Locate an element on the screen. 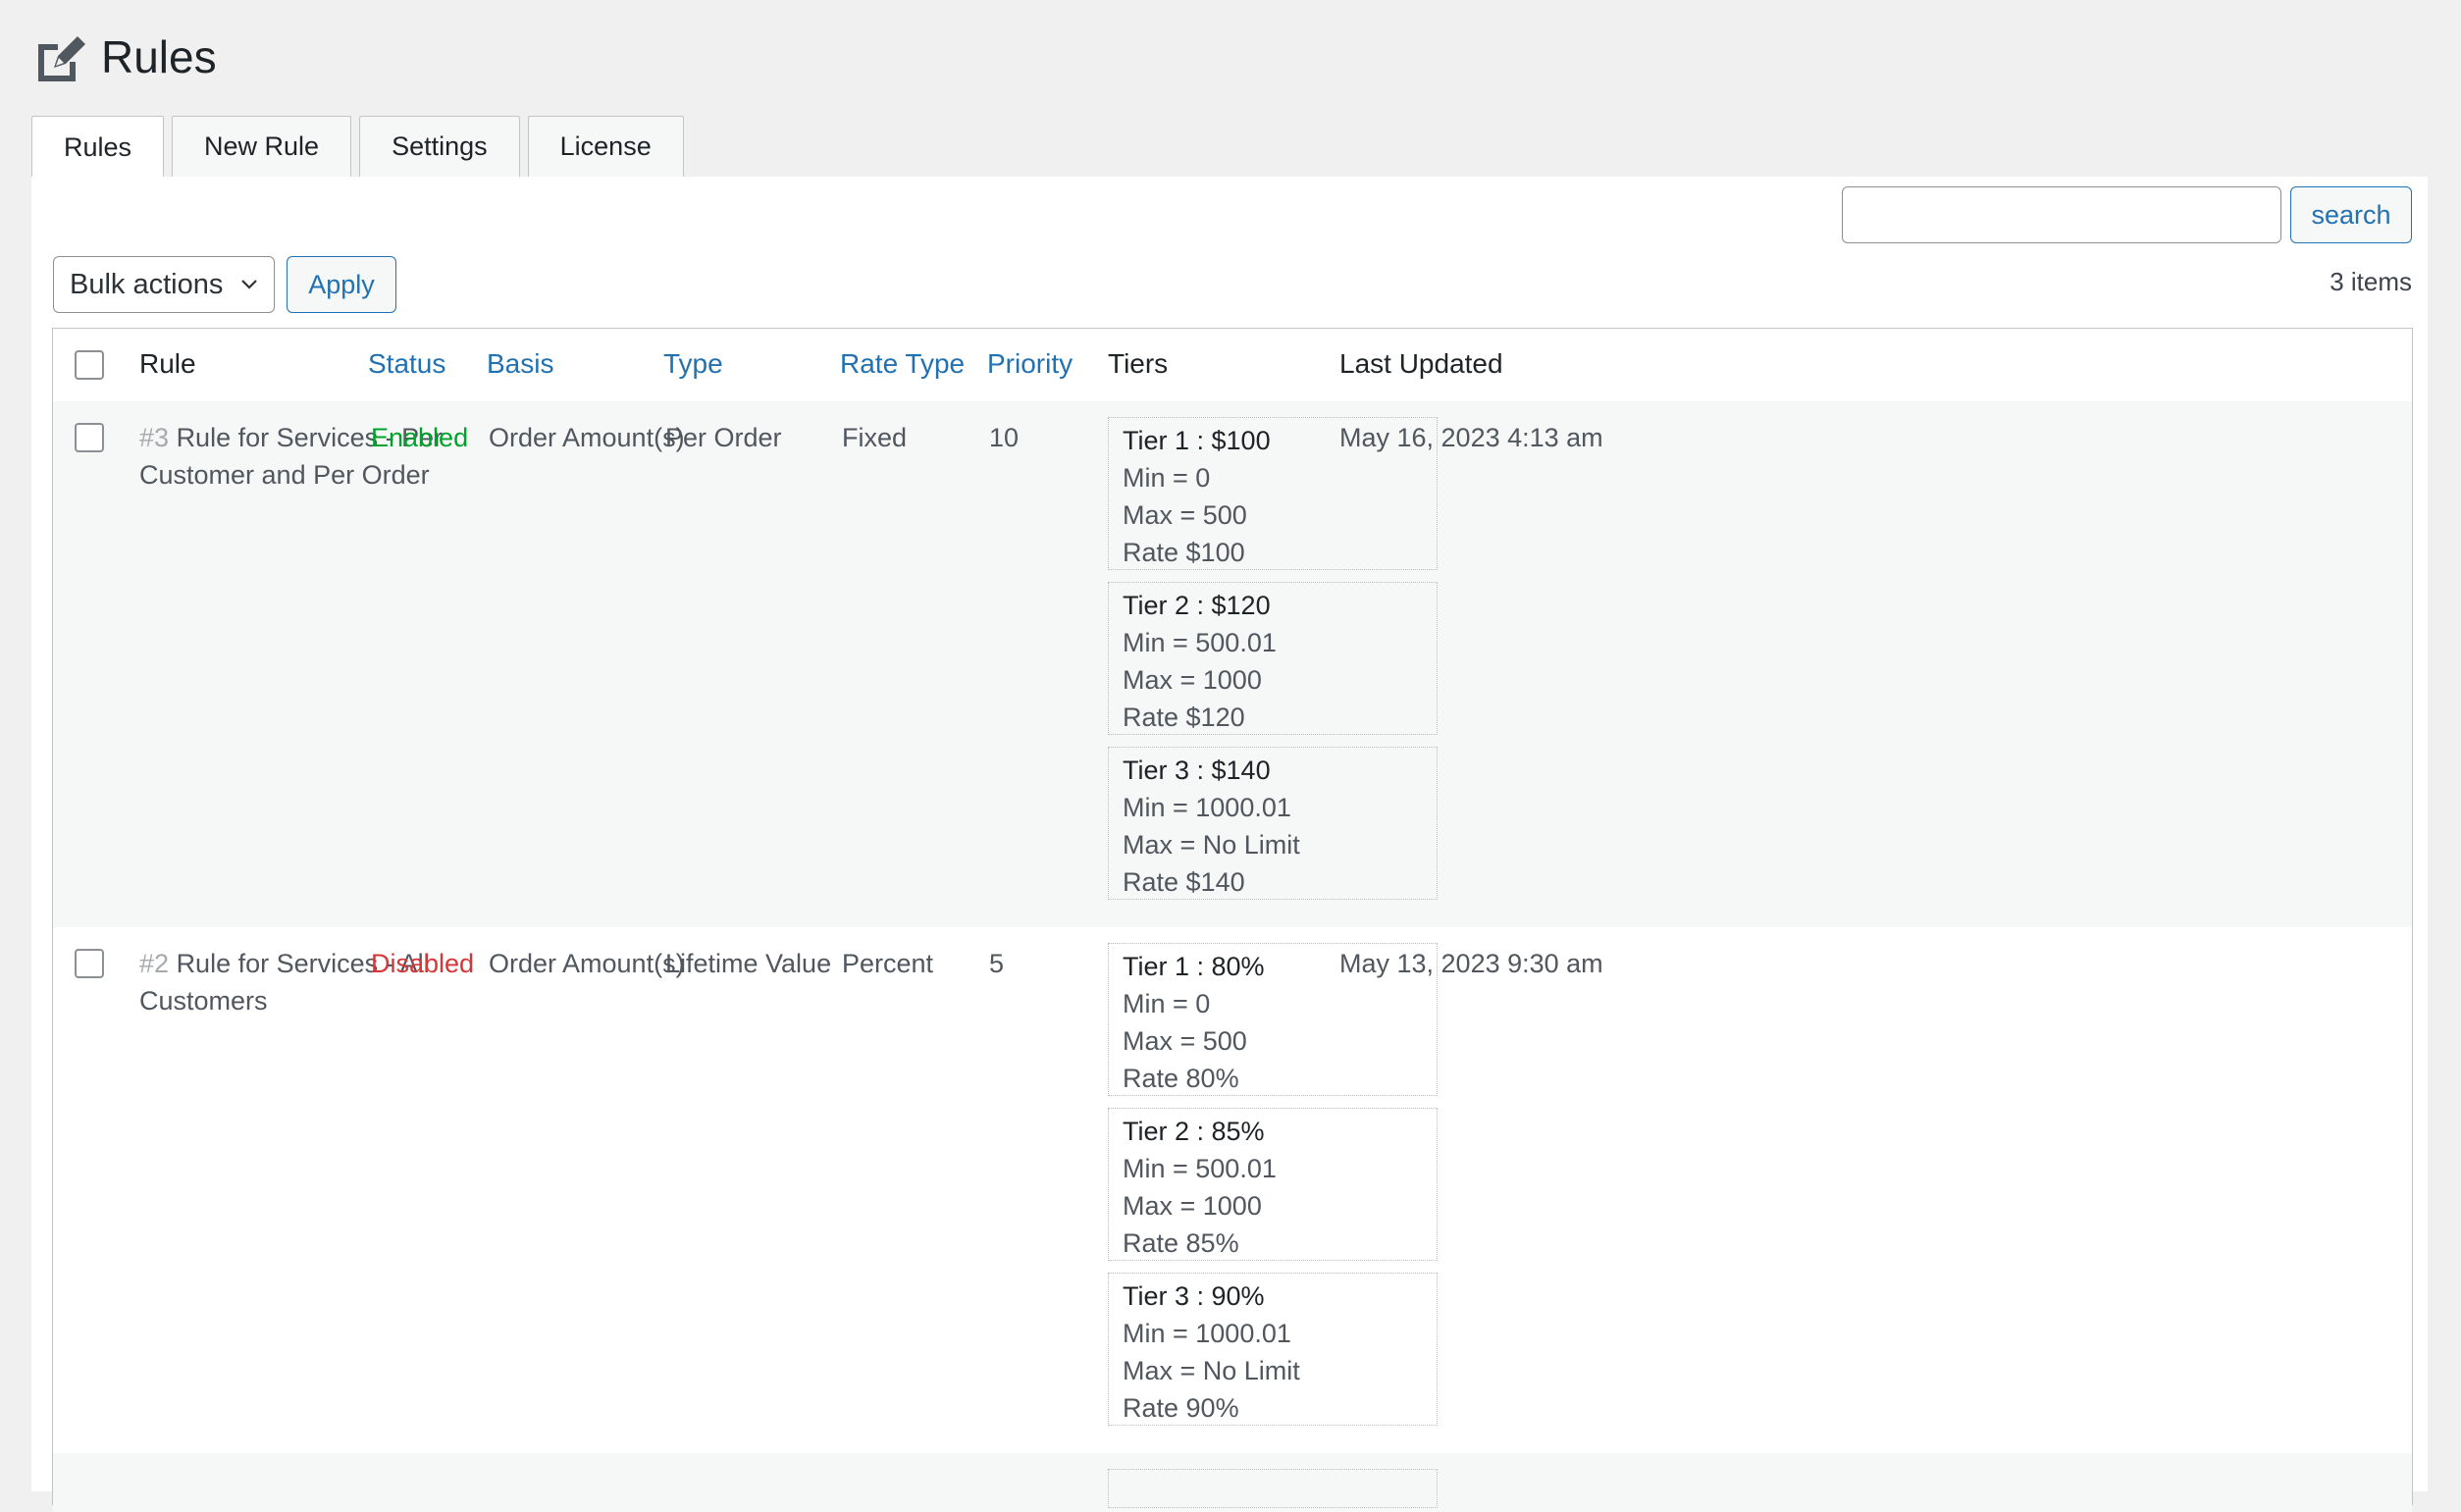  tab-license: License is located at coordinates (606, 147).